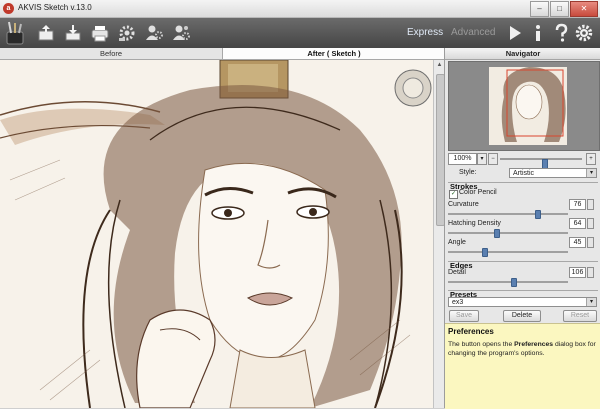 This screenshot has height=409, width=600. I want to click on zoom-controls: 100% ▾ − +, so click(523, 161).